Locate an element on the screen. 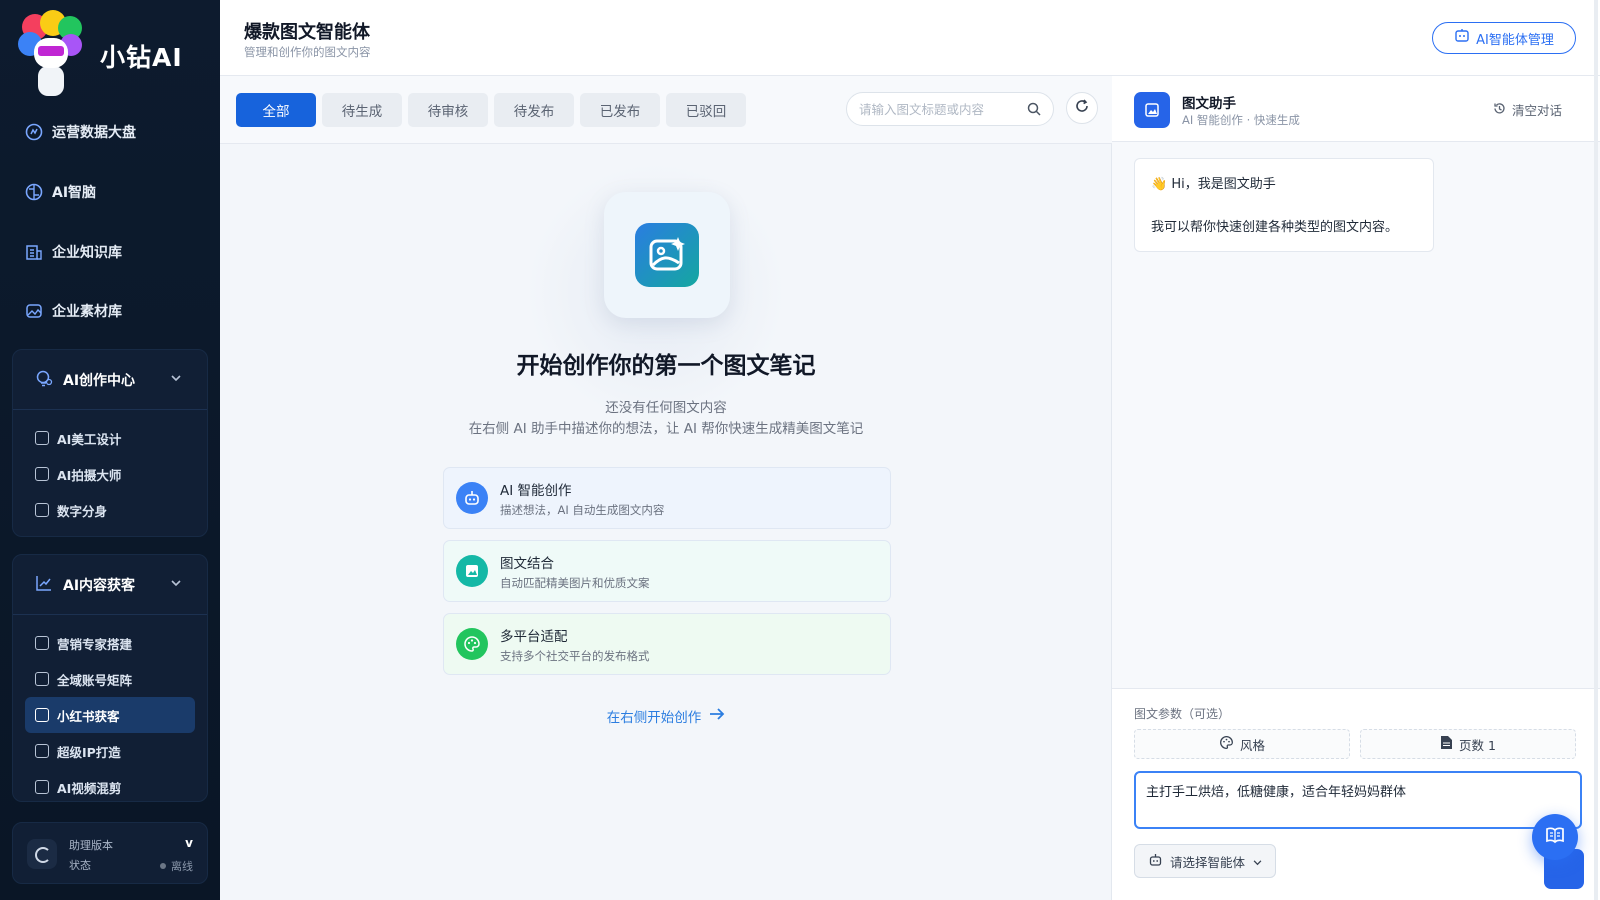 The image size is (1600, 900). sidebar-item-label: 超级IP打造 is located at coordinates (89, 752).